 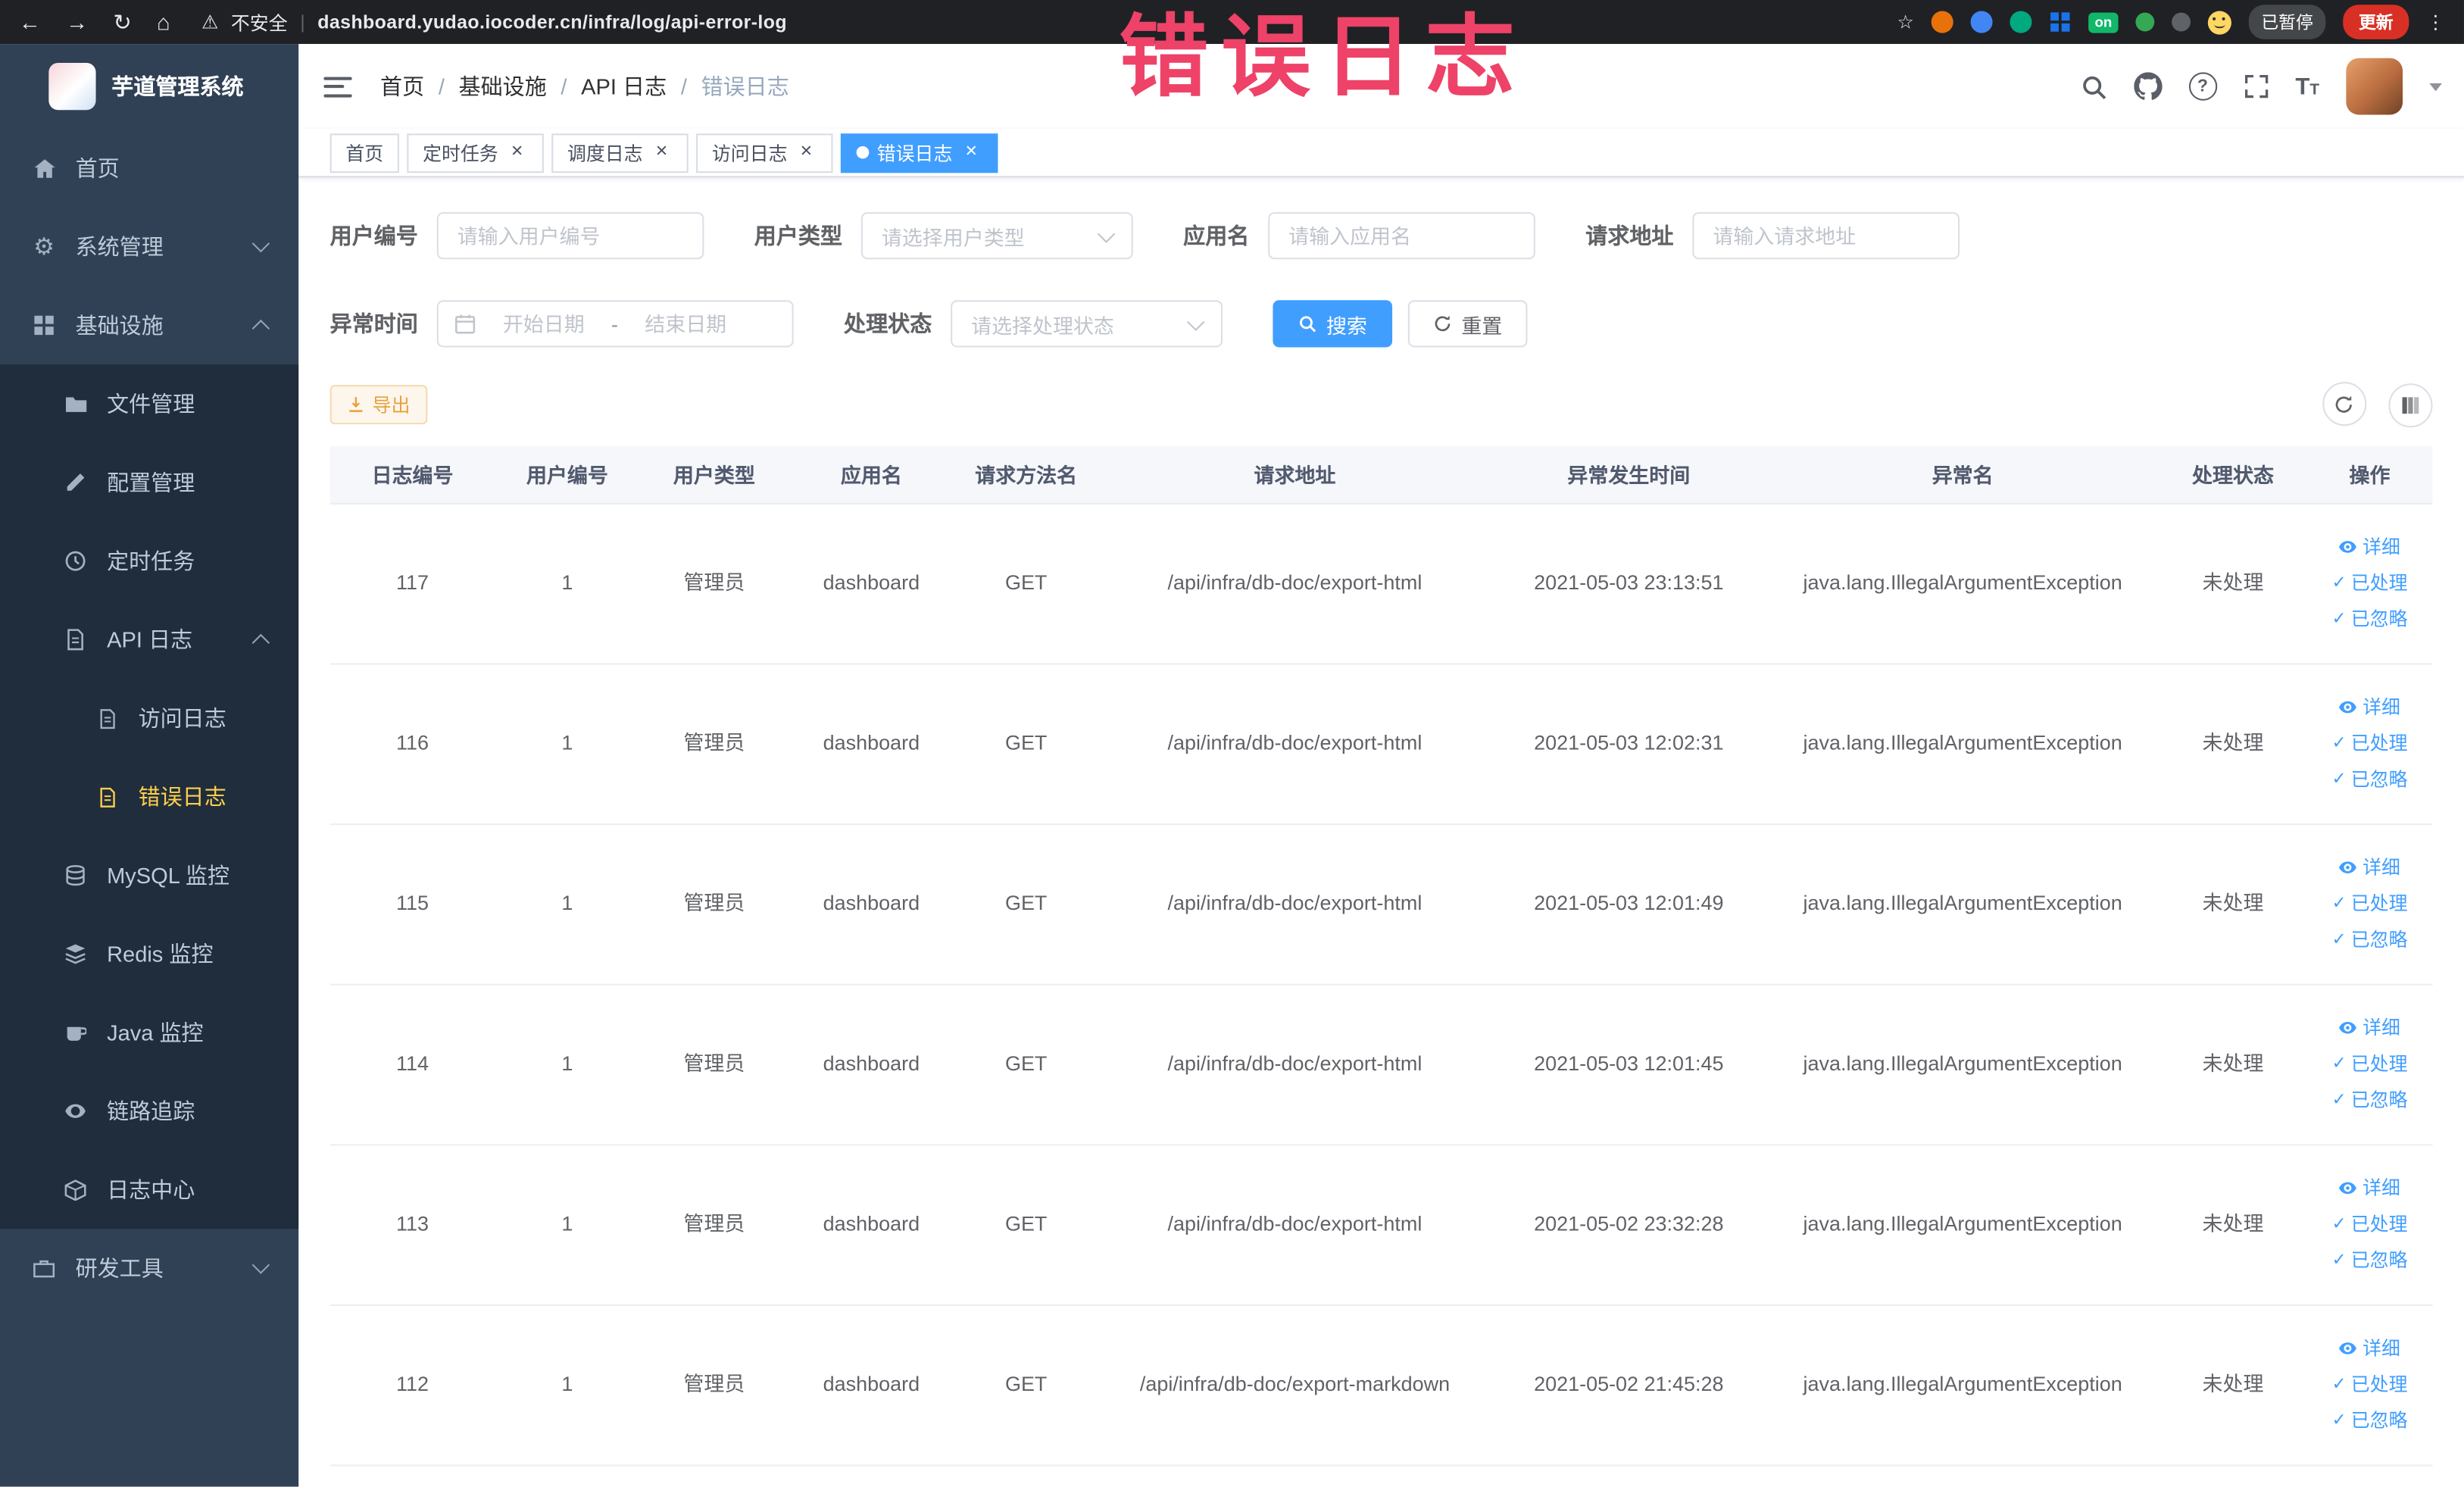 What do you see at coordinates (2344, 404) in the screenshot?
I see `refresh-button` at bounding box center [2344, 404].